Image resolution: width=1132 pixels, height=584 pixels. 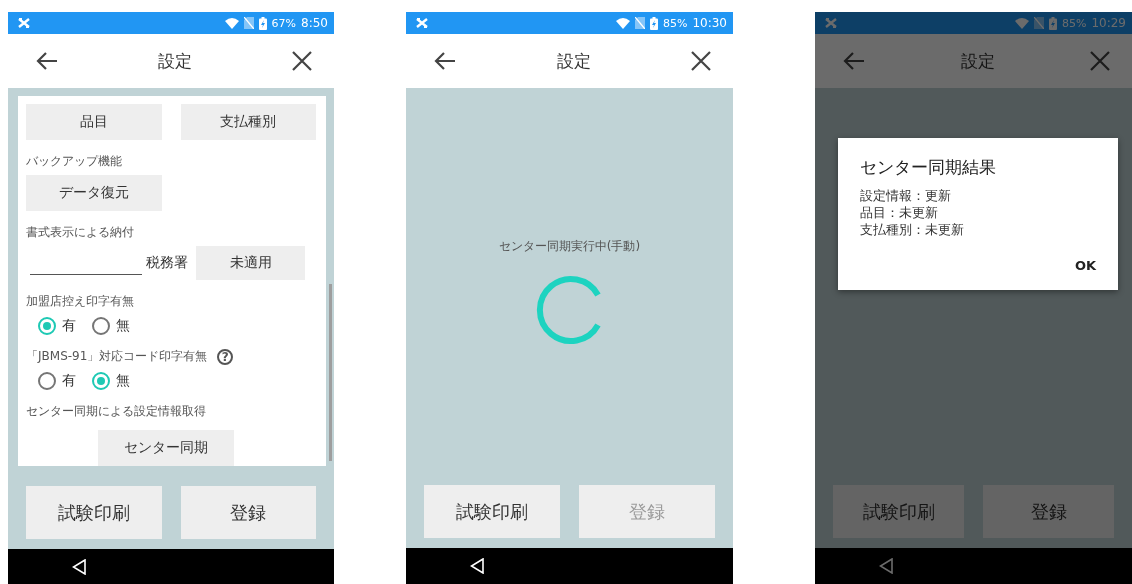 What do you see at coordinates (250, 263) in the screenshot?
I see `settings-button: 未適用` at bounding box center [250, 263].